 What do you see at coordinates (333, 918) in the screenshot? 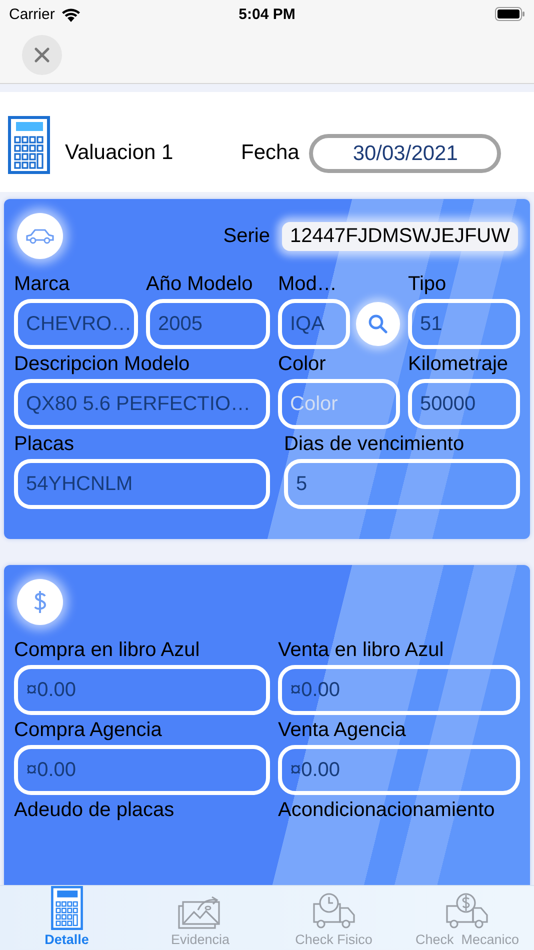
I see `tab: Check Fisico` at bounding box center [333, 918].